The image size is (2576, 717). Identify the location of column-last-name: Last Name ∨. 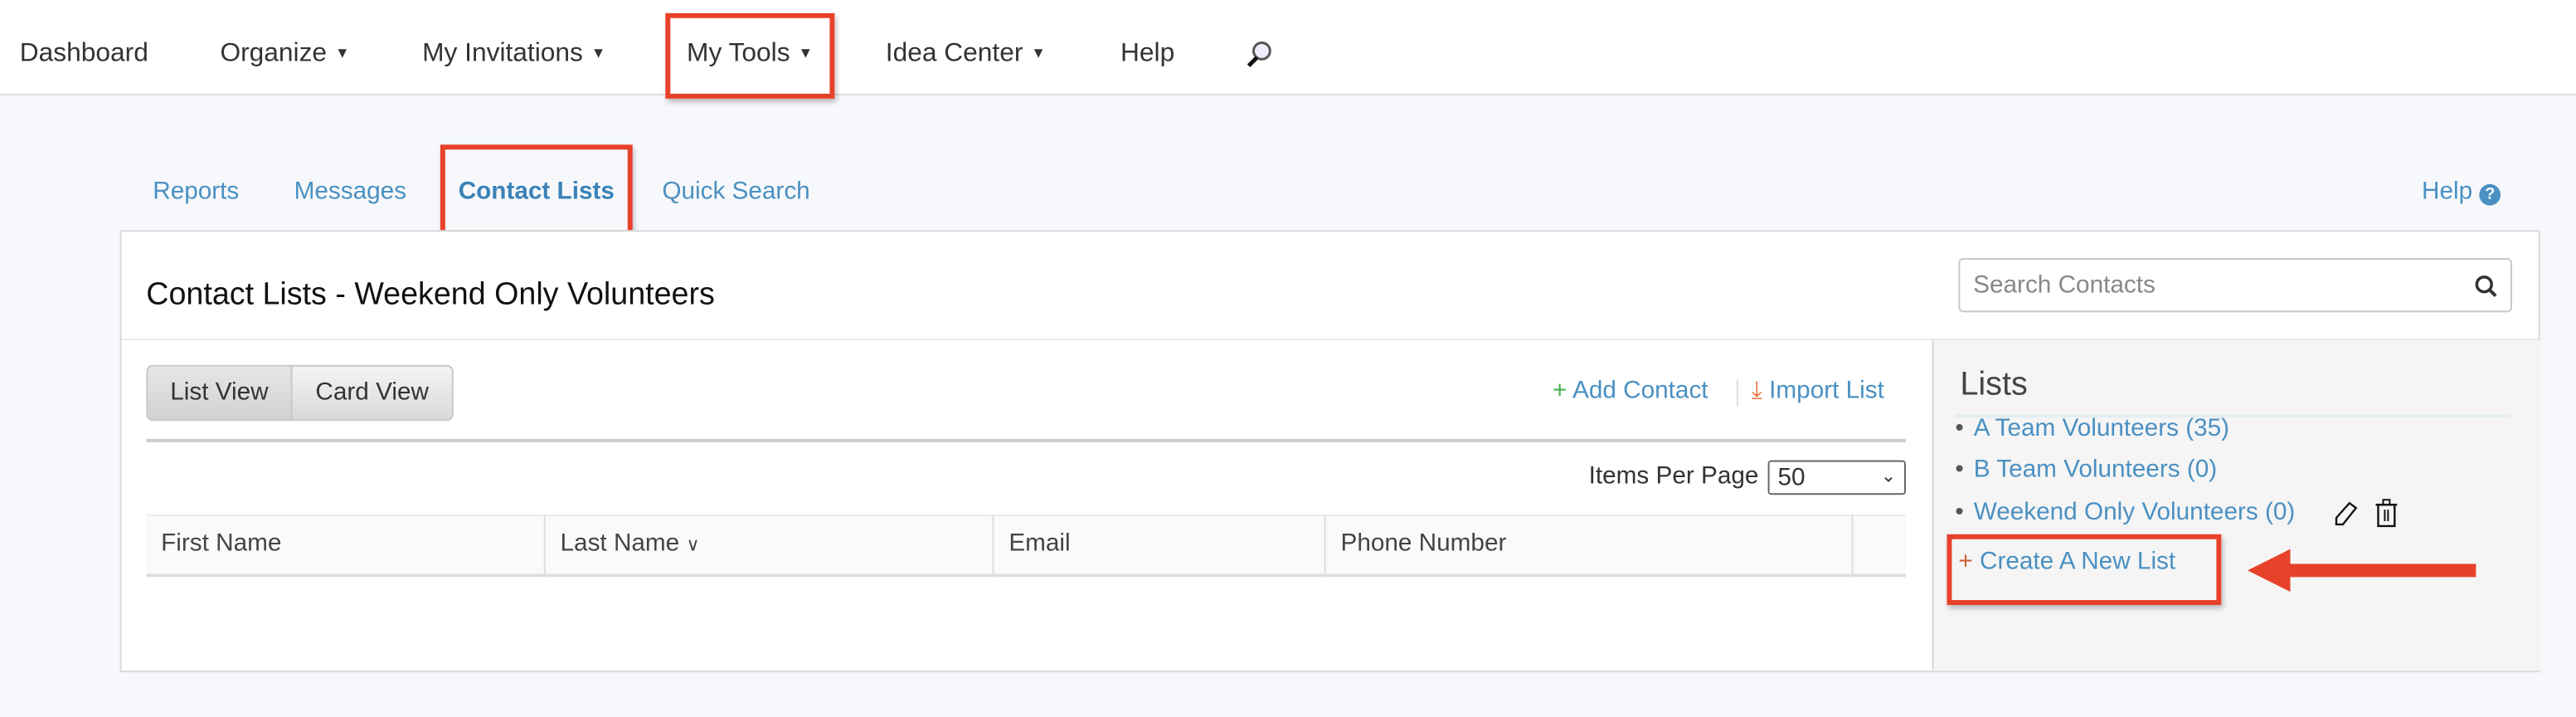
(770, 546).